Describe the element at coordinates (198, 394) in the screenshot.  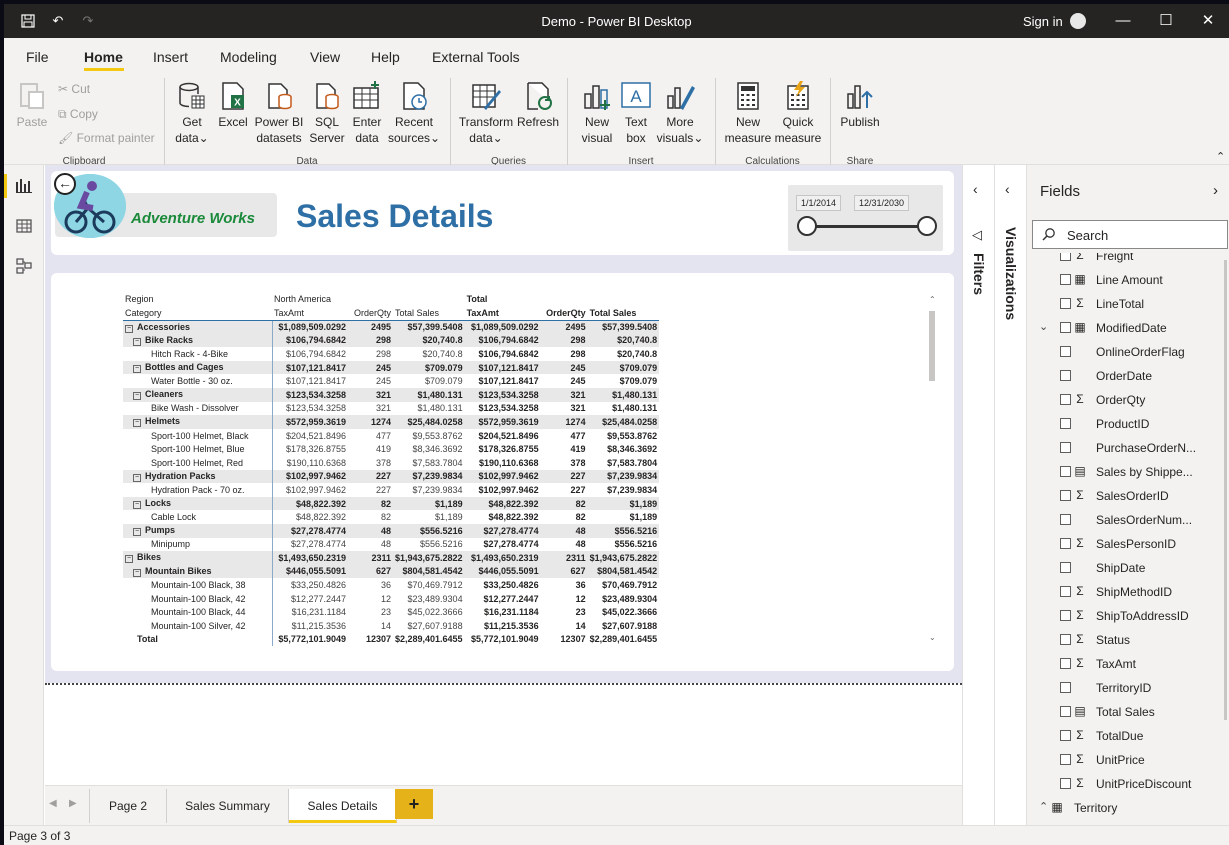
I see `matrix-row-header: − Cleaners` at that location.